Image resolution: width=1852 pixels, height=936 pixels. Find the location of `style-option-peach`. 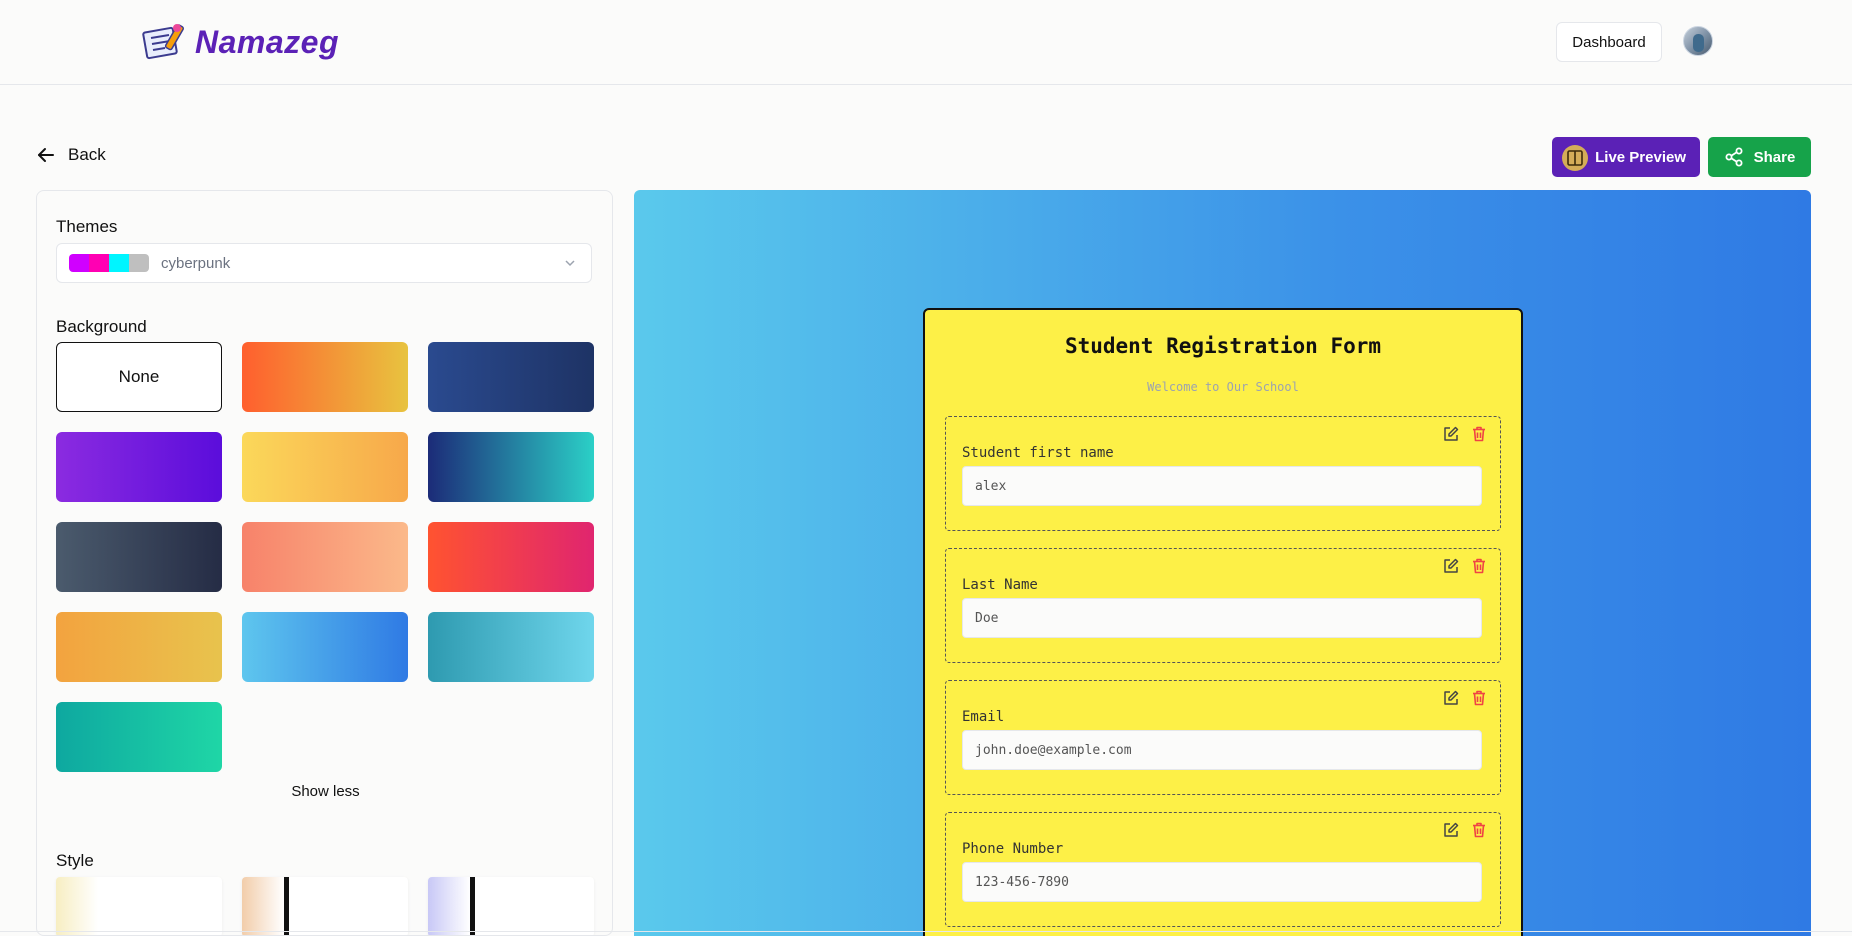

style-option-peach is located at coordinates (325, 906).